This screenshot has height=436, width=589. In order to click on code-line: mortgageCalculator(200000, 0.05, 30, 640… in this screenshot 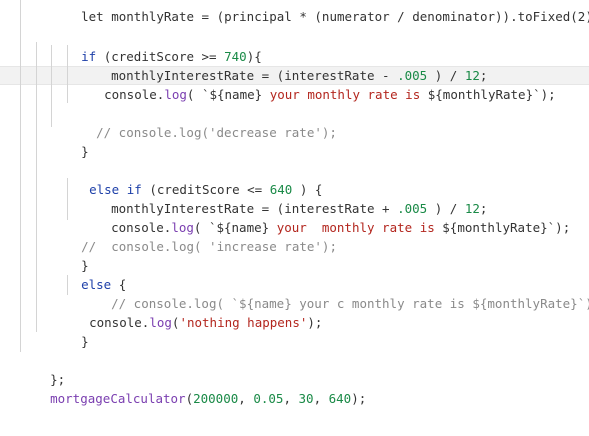, I will do `click(193, 388)`.